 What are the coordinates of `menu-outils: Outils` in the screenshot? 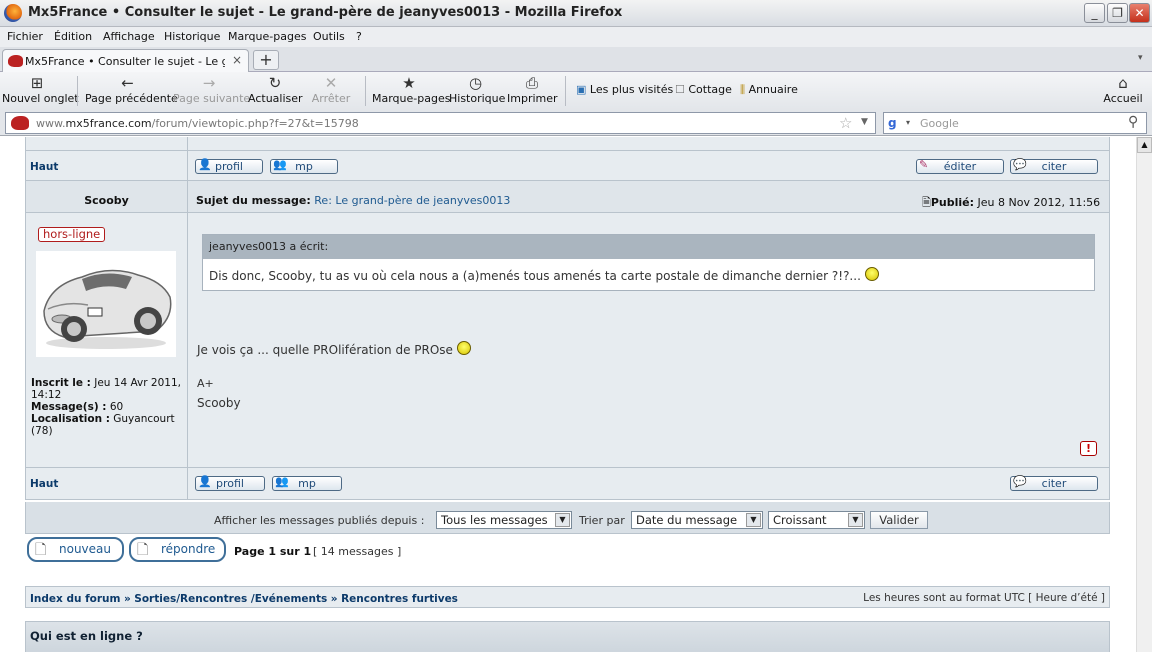 It's located at (329, 36).